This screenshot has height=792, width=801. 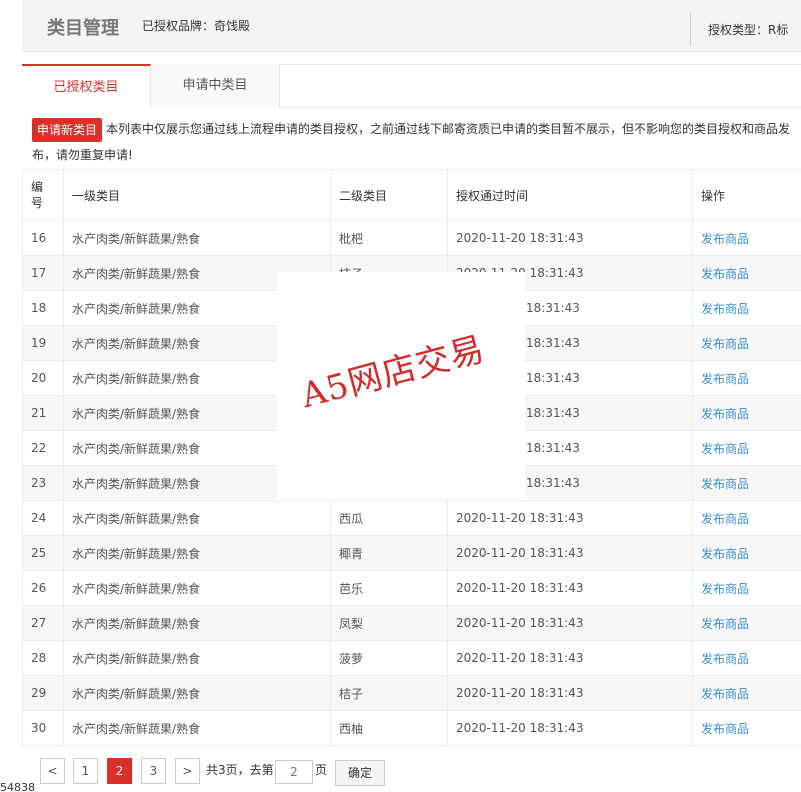 I want to click on row-id: 23, so click(x=43, y=483).